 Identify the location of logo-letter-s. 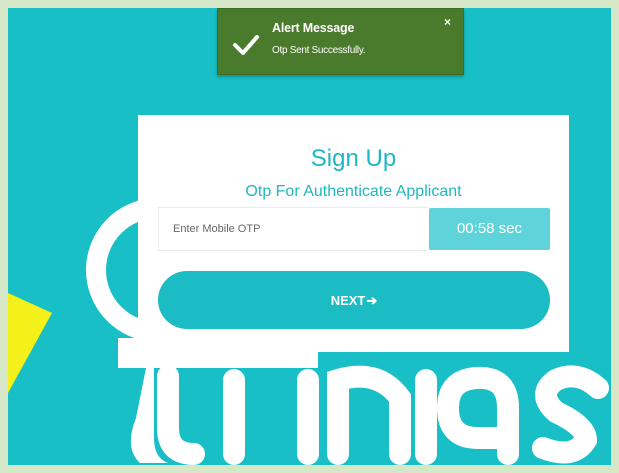
(570, 414).